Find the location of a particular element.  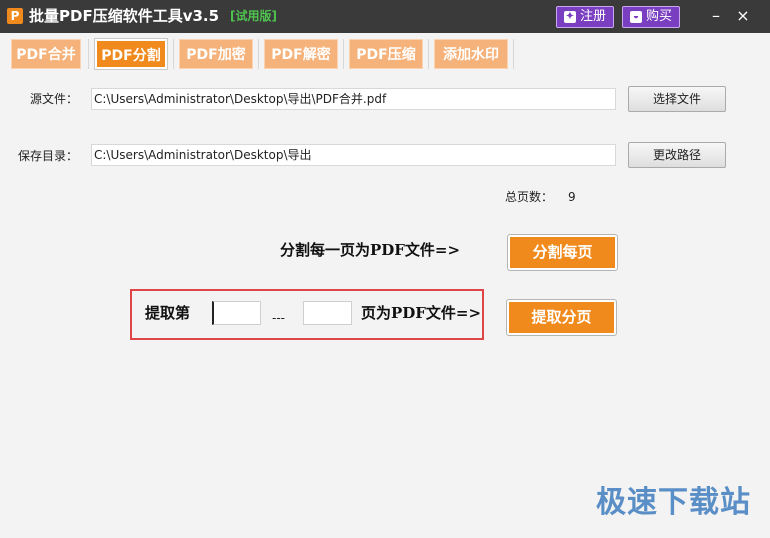

extract-pages-button: 提取分页 is located at coordinates (561, 317).